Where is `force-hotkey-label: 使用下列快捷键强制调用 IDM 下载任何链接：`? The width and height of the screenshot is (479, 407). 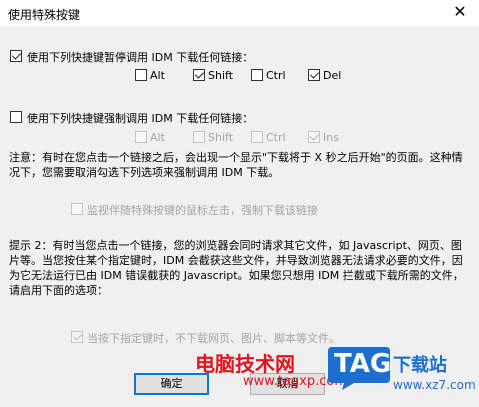 force-hotkey-label: 使用下列快捷键强制调用 IDM 下载任何链接： is located at coordinates (140, 118).